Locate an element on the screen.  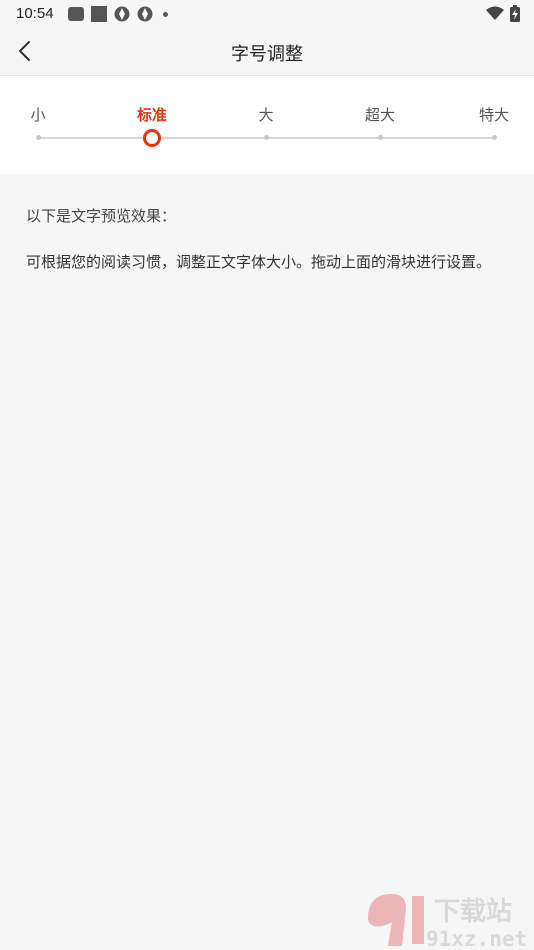
status-right-icons is located at coordinates (503, 13).